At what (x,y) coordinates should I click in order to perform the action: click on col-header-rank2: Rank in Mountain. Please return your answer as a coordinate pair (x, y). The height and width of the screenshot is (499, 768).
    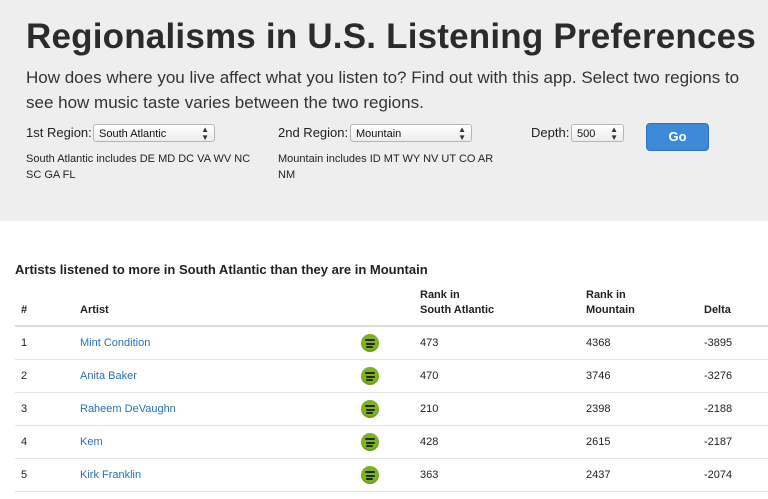
    Looking at the image, I should click on (639, 307).